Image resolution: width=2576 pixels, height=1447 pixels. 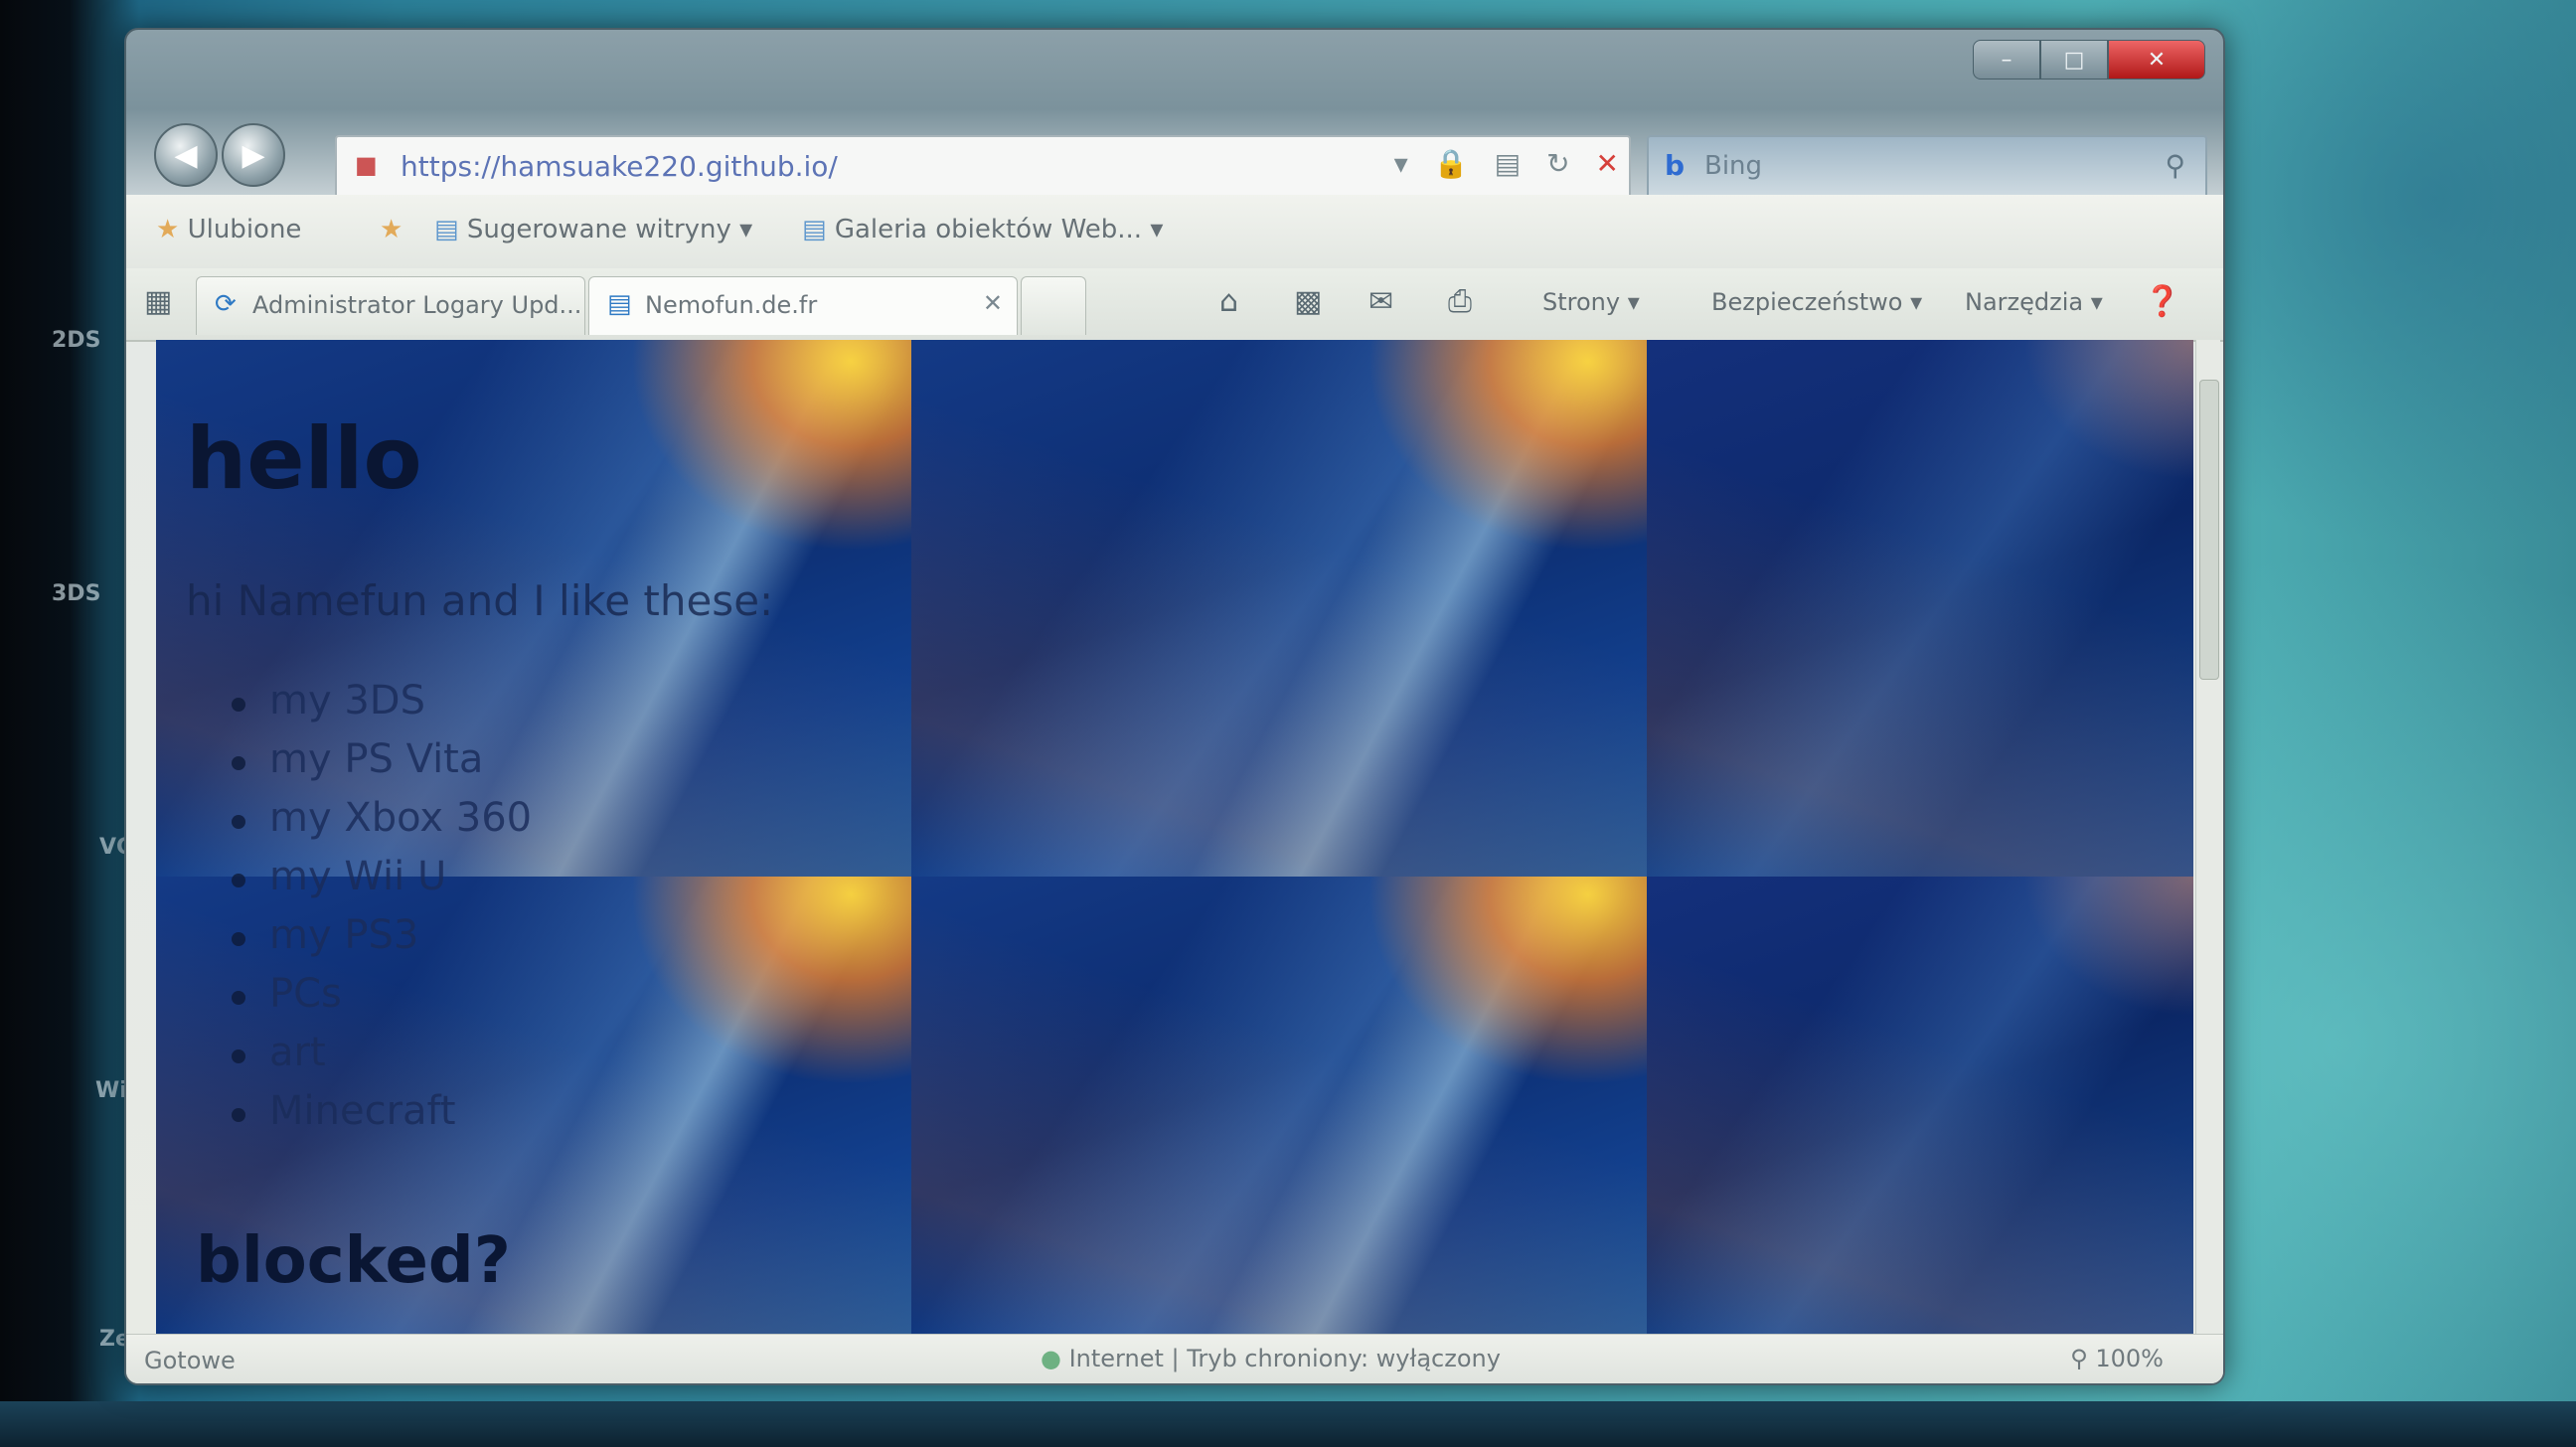 What do you see at coordinates (366, 165) in the screenshot?
I see `page-icon: ■` at bounding box center [366, 165].